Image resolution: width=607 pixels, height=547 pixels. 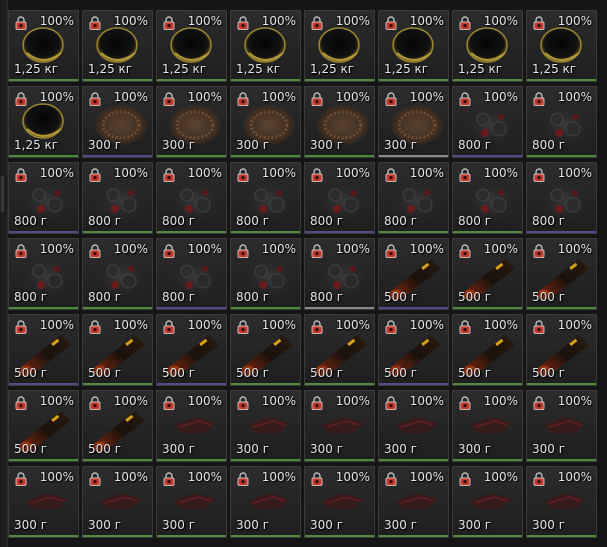 I want to click on side-panel-handle, so click(x=2, y=194).